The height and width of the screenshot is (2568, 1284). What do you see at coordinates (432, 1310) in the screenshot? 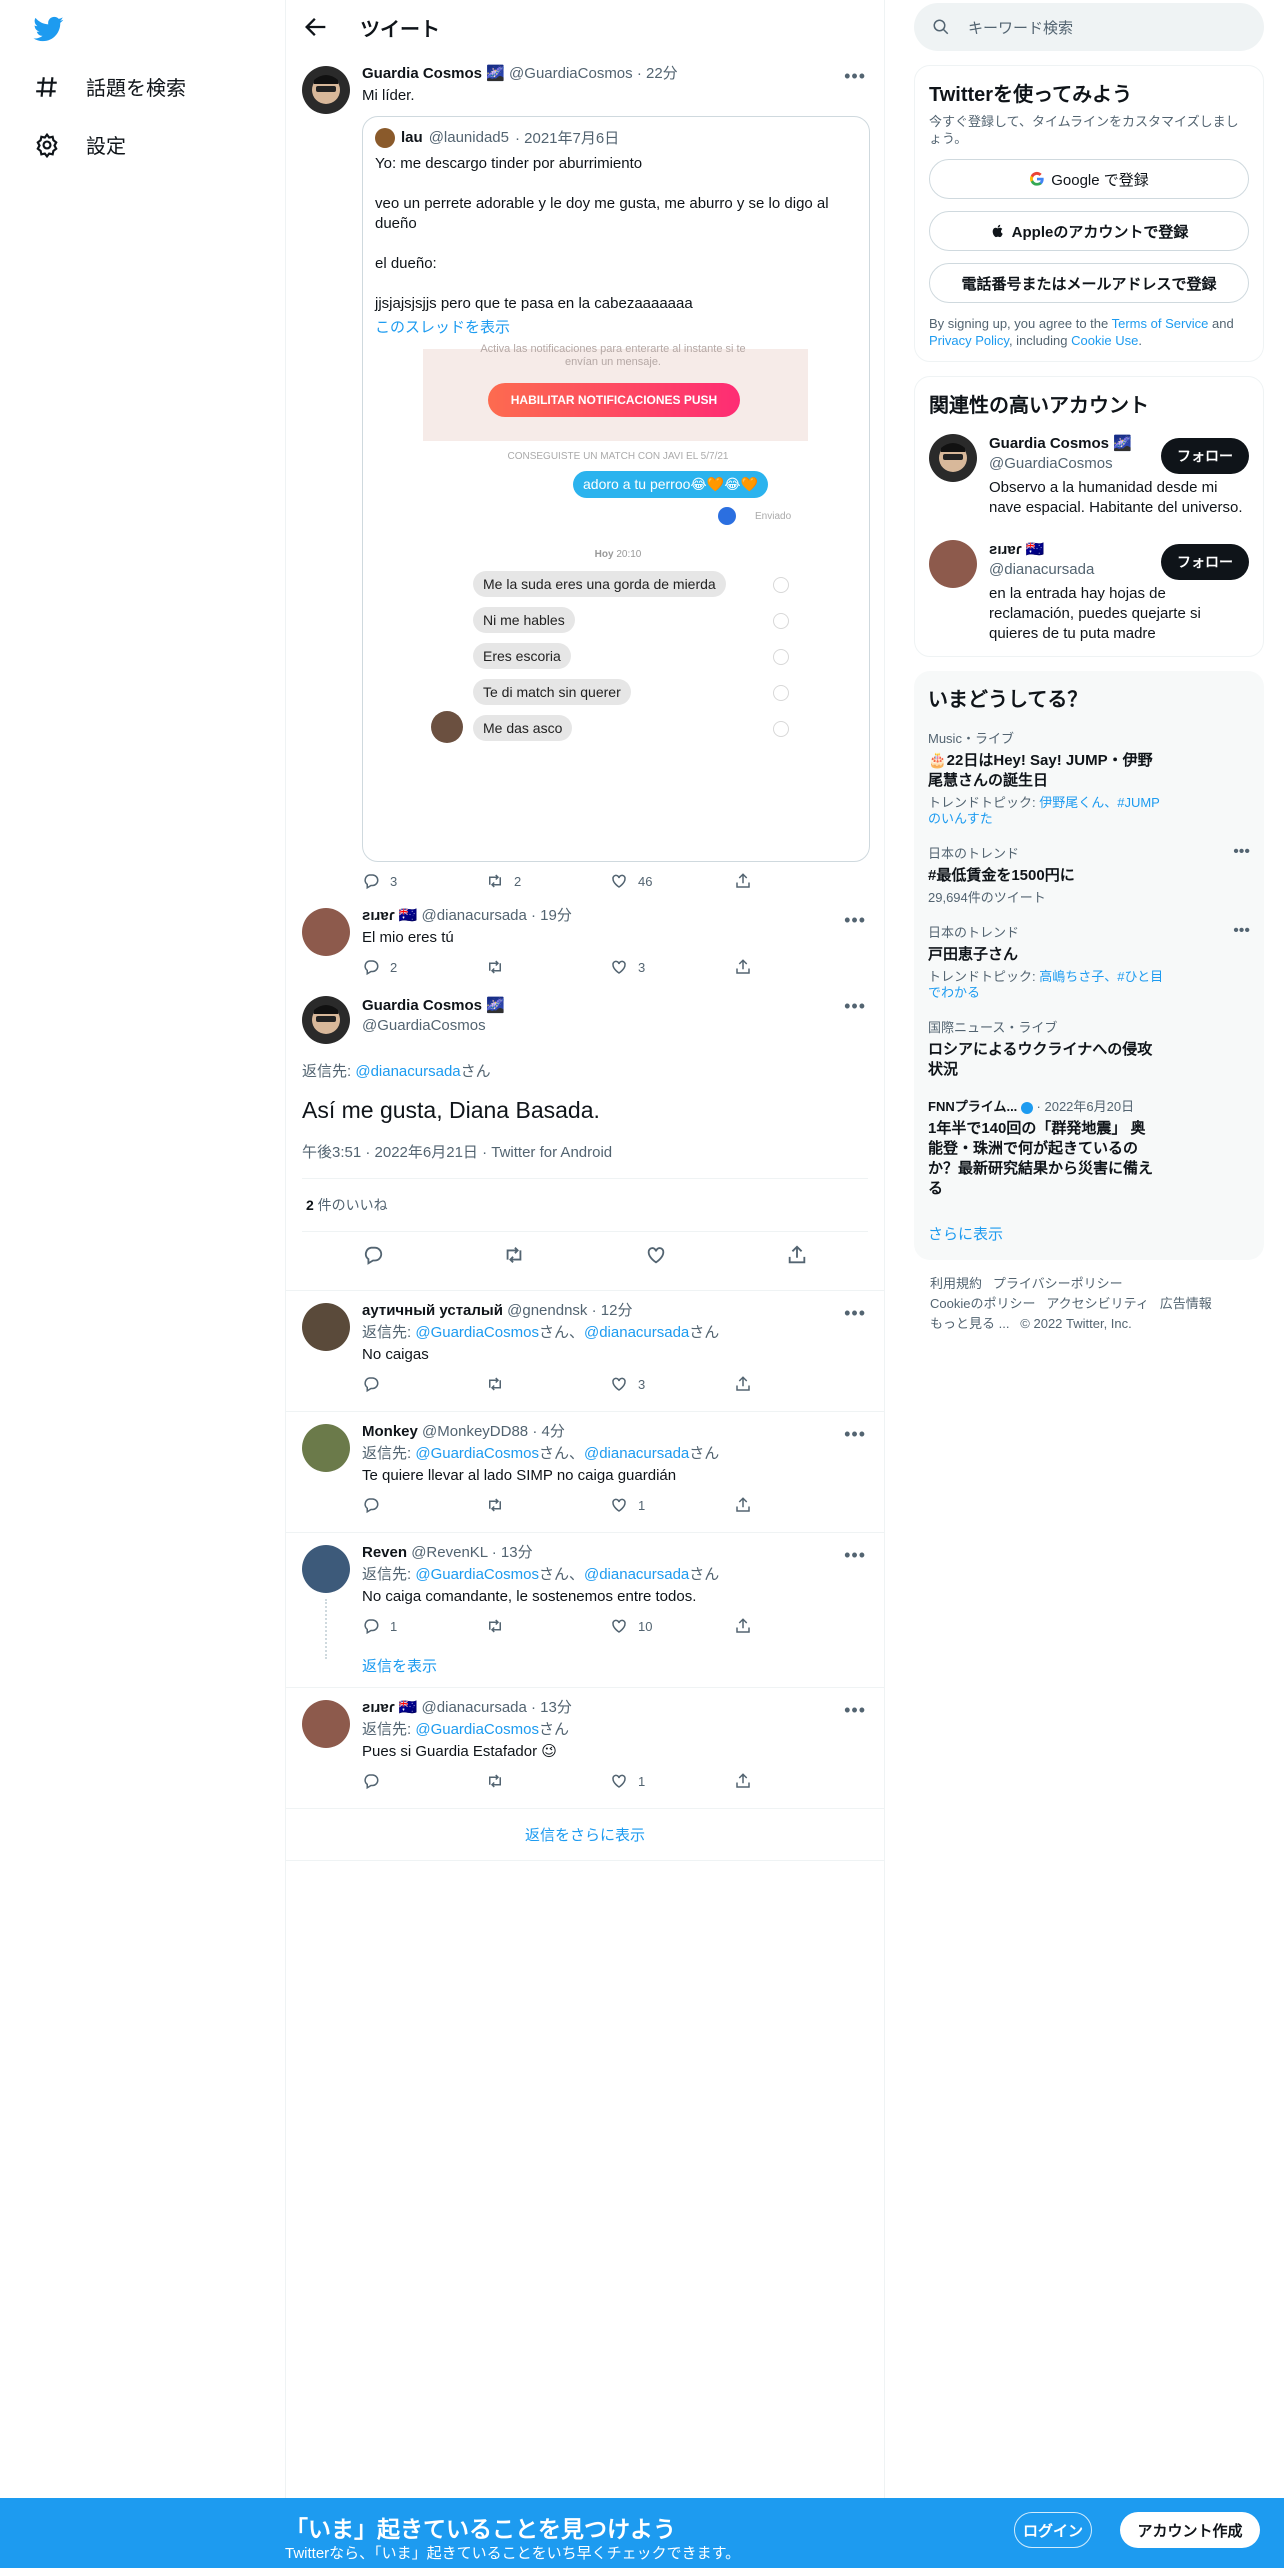
I see `author-name: аутичный усталый` at bounding box center [432, 1310].